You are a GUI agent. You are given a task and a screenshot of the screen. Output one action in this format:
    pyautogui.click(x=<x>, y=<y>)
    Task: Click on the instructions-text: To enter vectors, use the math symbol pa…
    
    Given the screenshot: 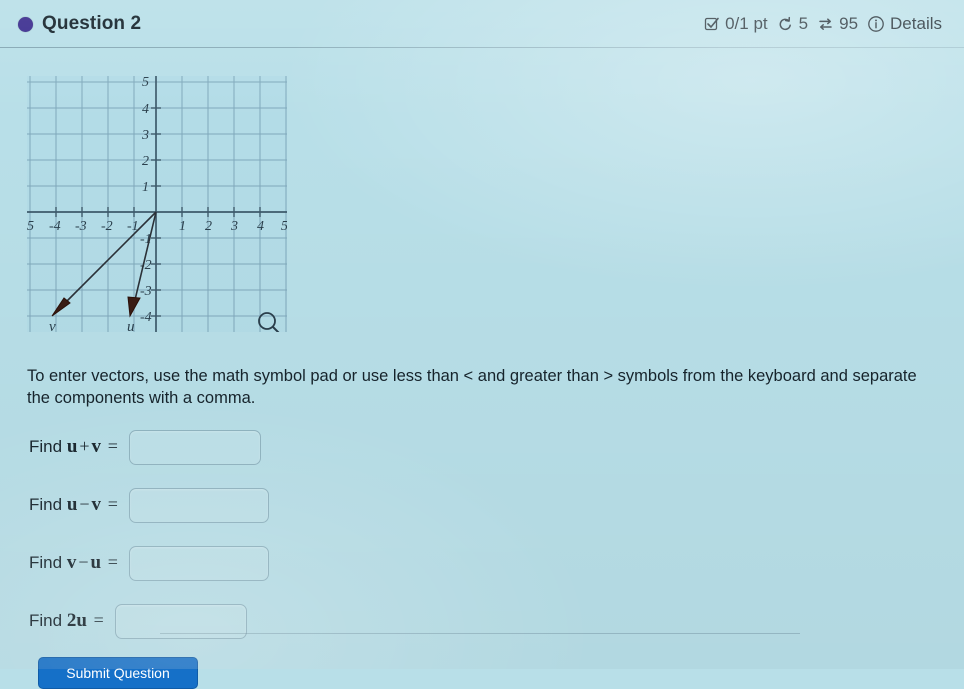 What is the action you would take?
    pyautogui.click(x=482, y=388)
    